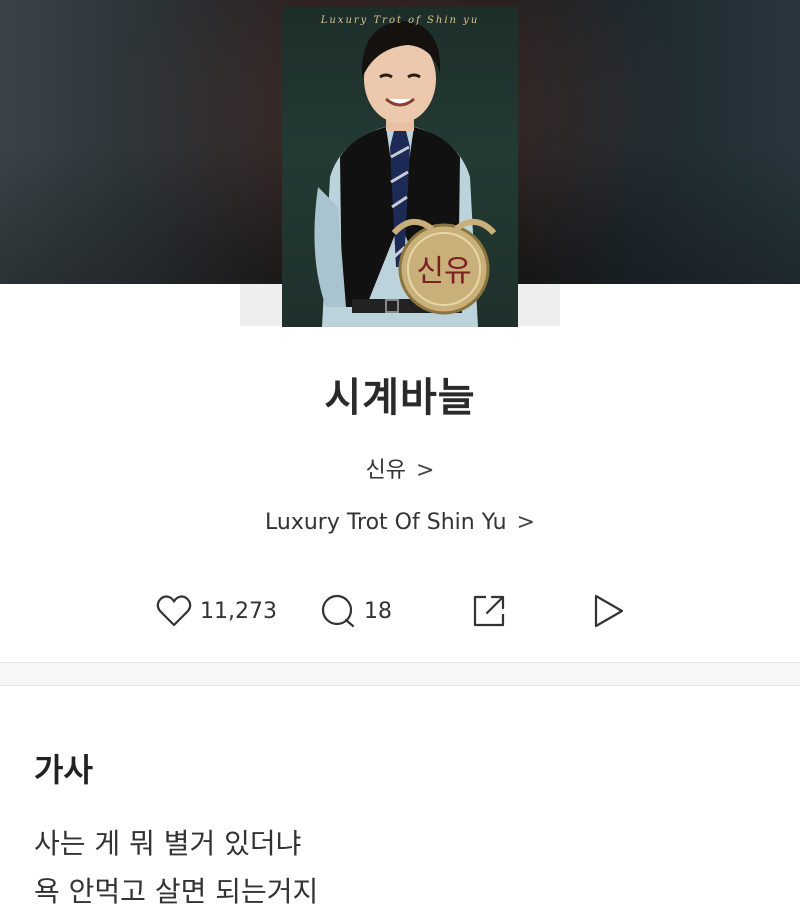 This screenshot has height=918, width=800. Describe the element at coordinates (400, 611) in the screenshot. I see `action-bar: 11,273 18` at that location.